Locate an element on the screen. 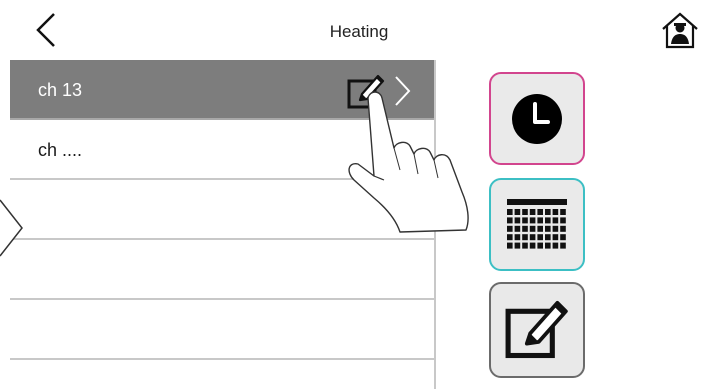 The image size is (718, 389). page-title: Heating is located at coordinates (359, 31).